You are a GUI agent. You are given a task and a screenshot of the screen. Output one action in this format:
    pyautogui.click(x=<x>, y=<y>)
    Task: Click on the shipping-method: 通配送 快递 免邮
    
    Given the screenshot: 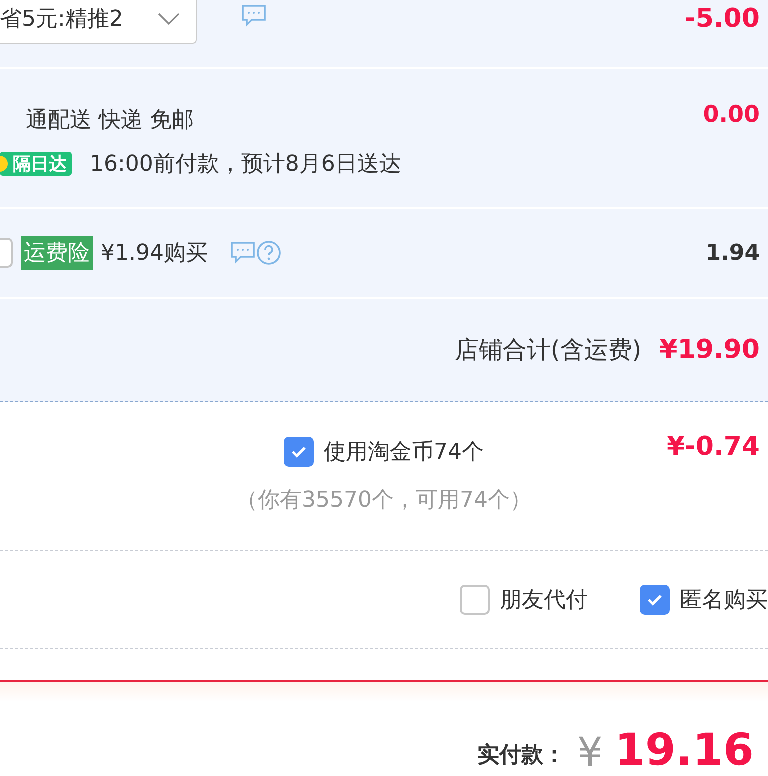 What is the action you would take?
    pyautogui.click(x=110, y=121)
    